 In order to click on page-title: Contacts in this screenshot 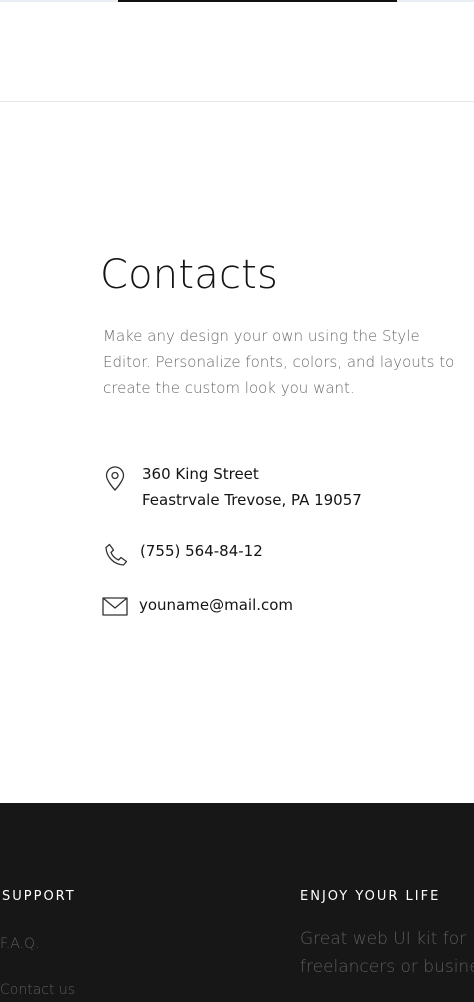, I will do `click(189, 275)`.